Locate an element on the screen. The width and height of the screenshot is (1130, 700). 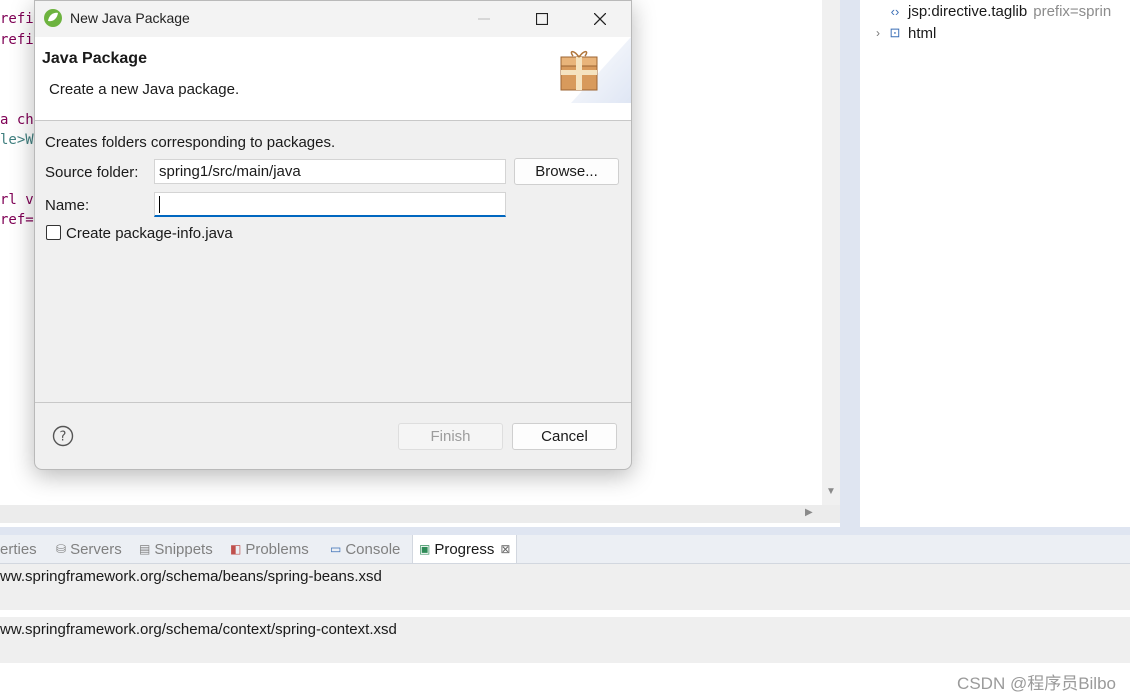
minimize-icon is located at coordinates (484, 19).